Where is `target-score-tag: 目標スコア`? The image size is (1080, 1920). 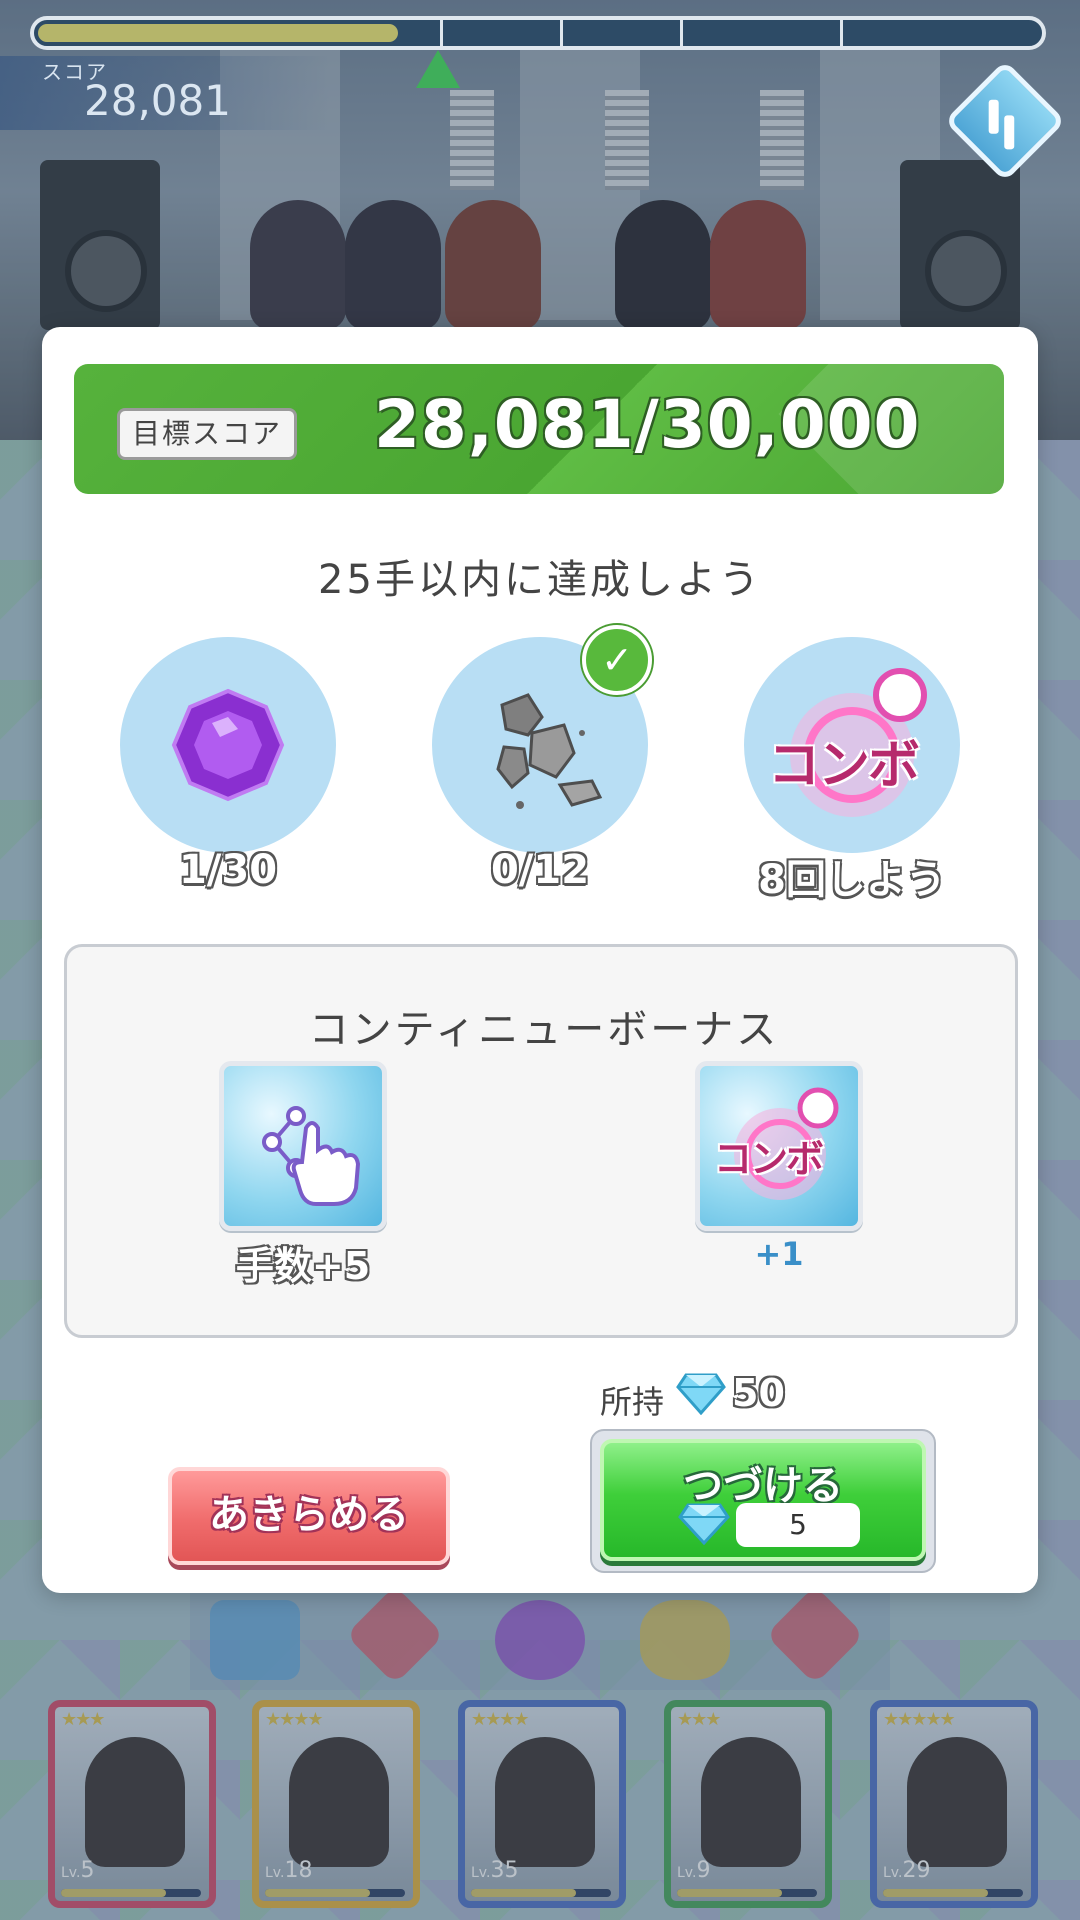 target-score-tag: 目標スコア is located at coordinates (207, 434).